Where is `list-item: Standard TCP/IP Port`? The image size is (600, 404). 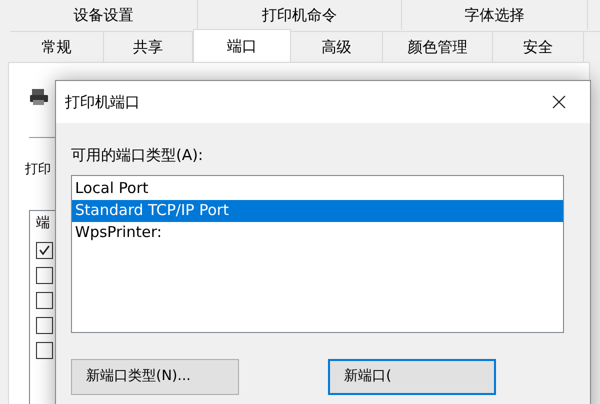
list-item: Standard TCP/IP Port is located at coordinates (317, 211).